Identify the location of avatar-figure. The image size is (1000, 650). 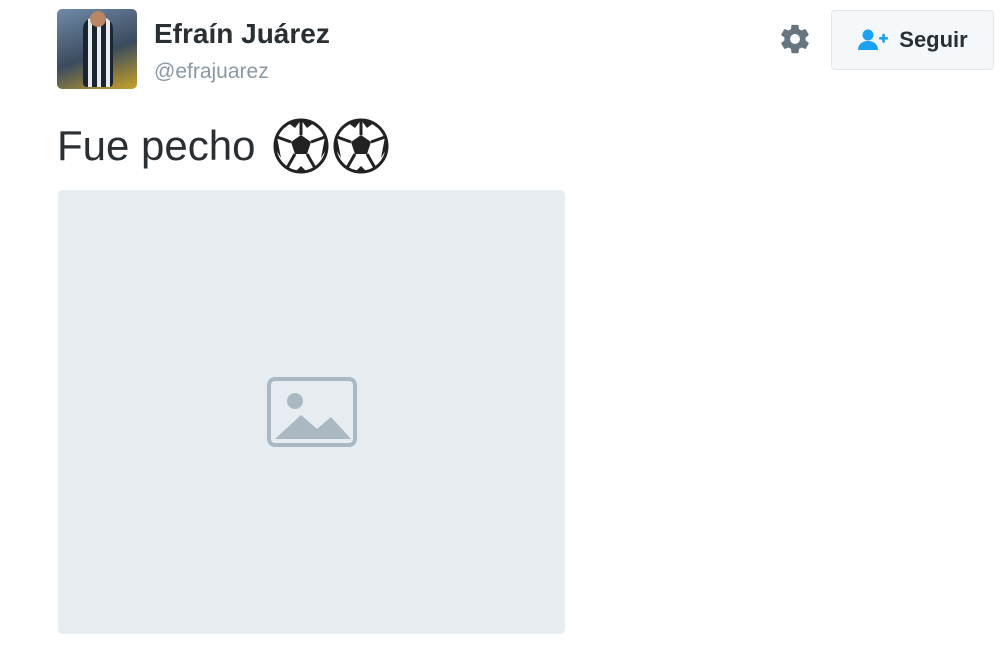
(98, 52).